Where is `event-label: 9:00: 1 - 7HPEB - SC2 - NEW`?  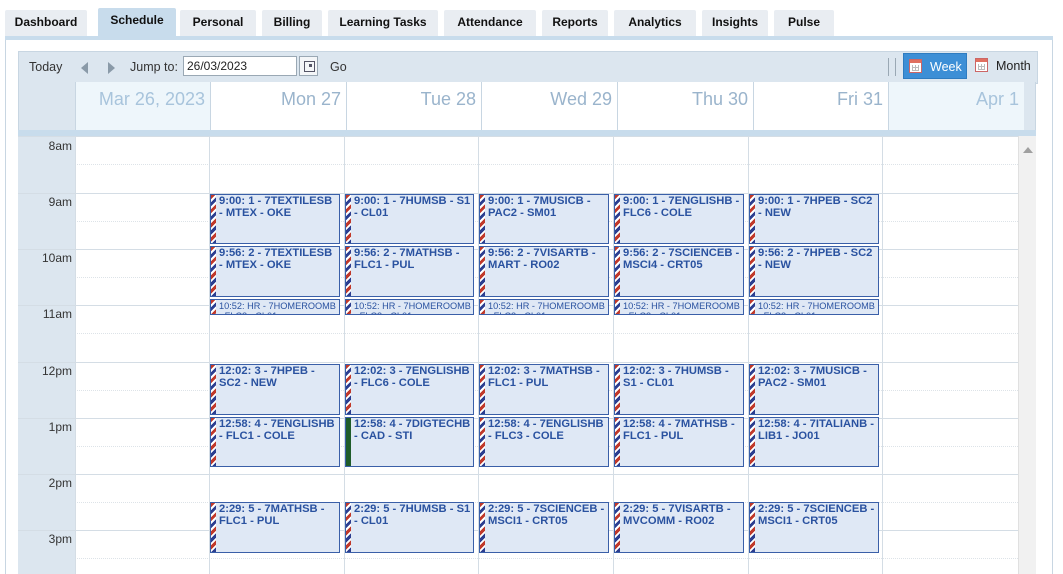 event-label: 9:00: 1 - 7HPEB - SC2 - NEW is located at coordinates (815, 207).